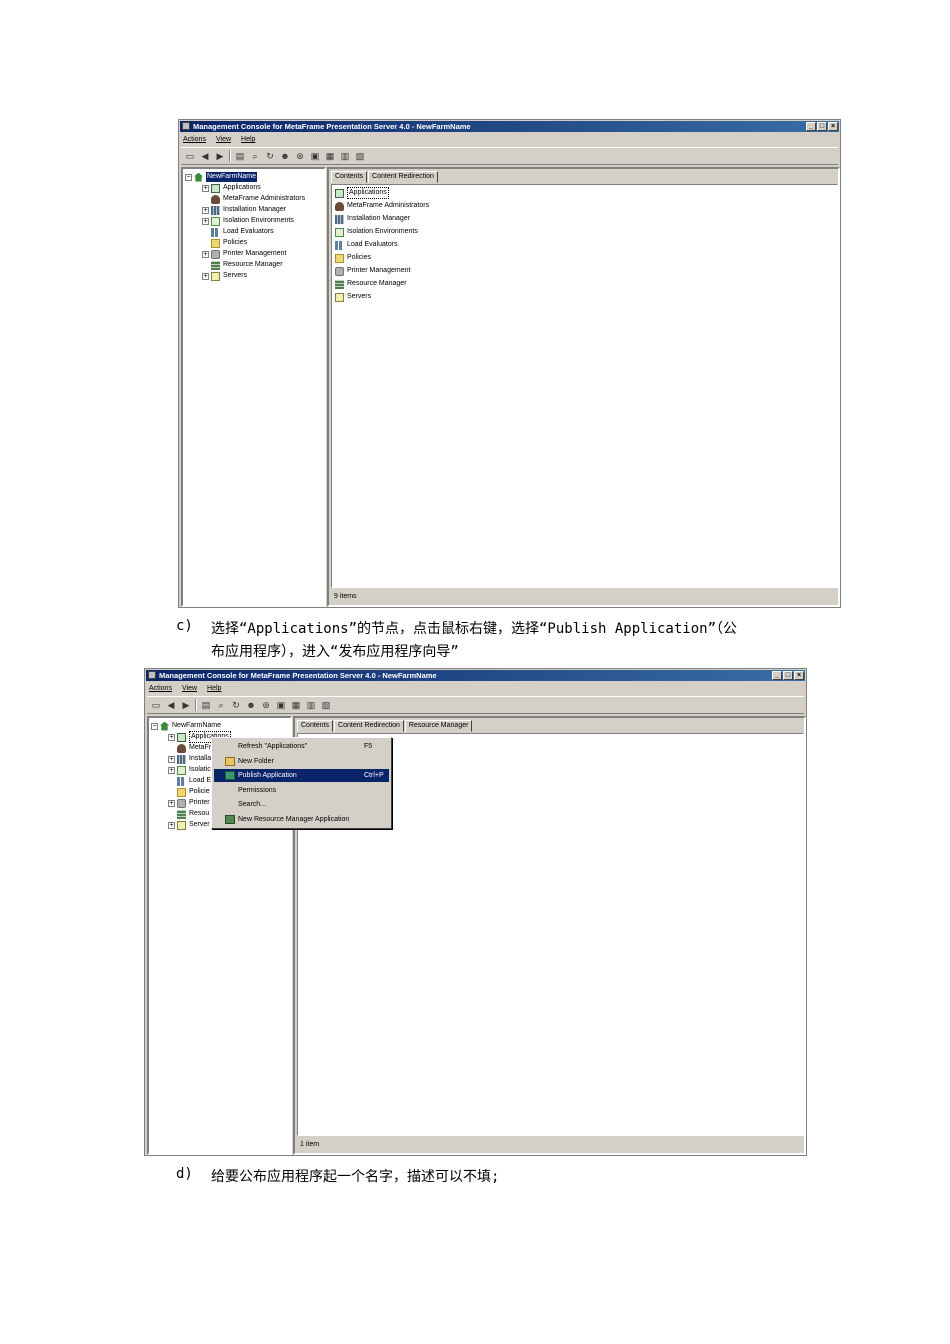 The height and width of the screenshot is (1344, 950). What do you see at coordinates (189, 825) in the screenshot?
I see `tree-item-servers: + Server` at bounding box center [189, 825].